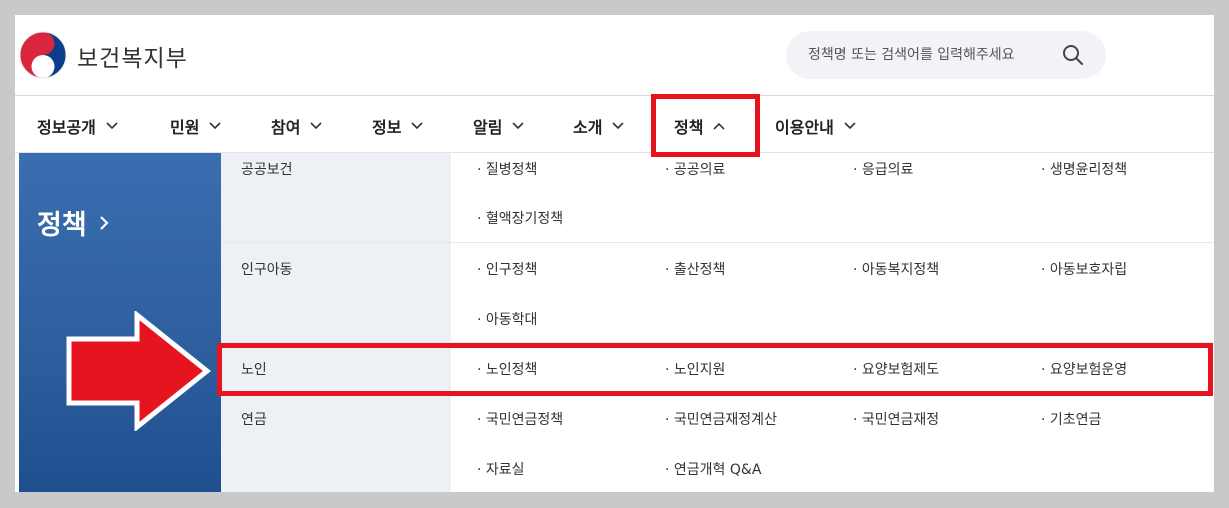 The width and height of the screenshot is (1229, 508). I want to click on submenu-label: 아동학대, so click(511, 320).